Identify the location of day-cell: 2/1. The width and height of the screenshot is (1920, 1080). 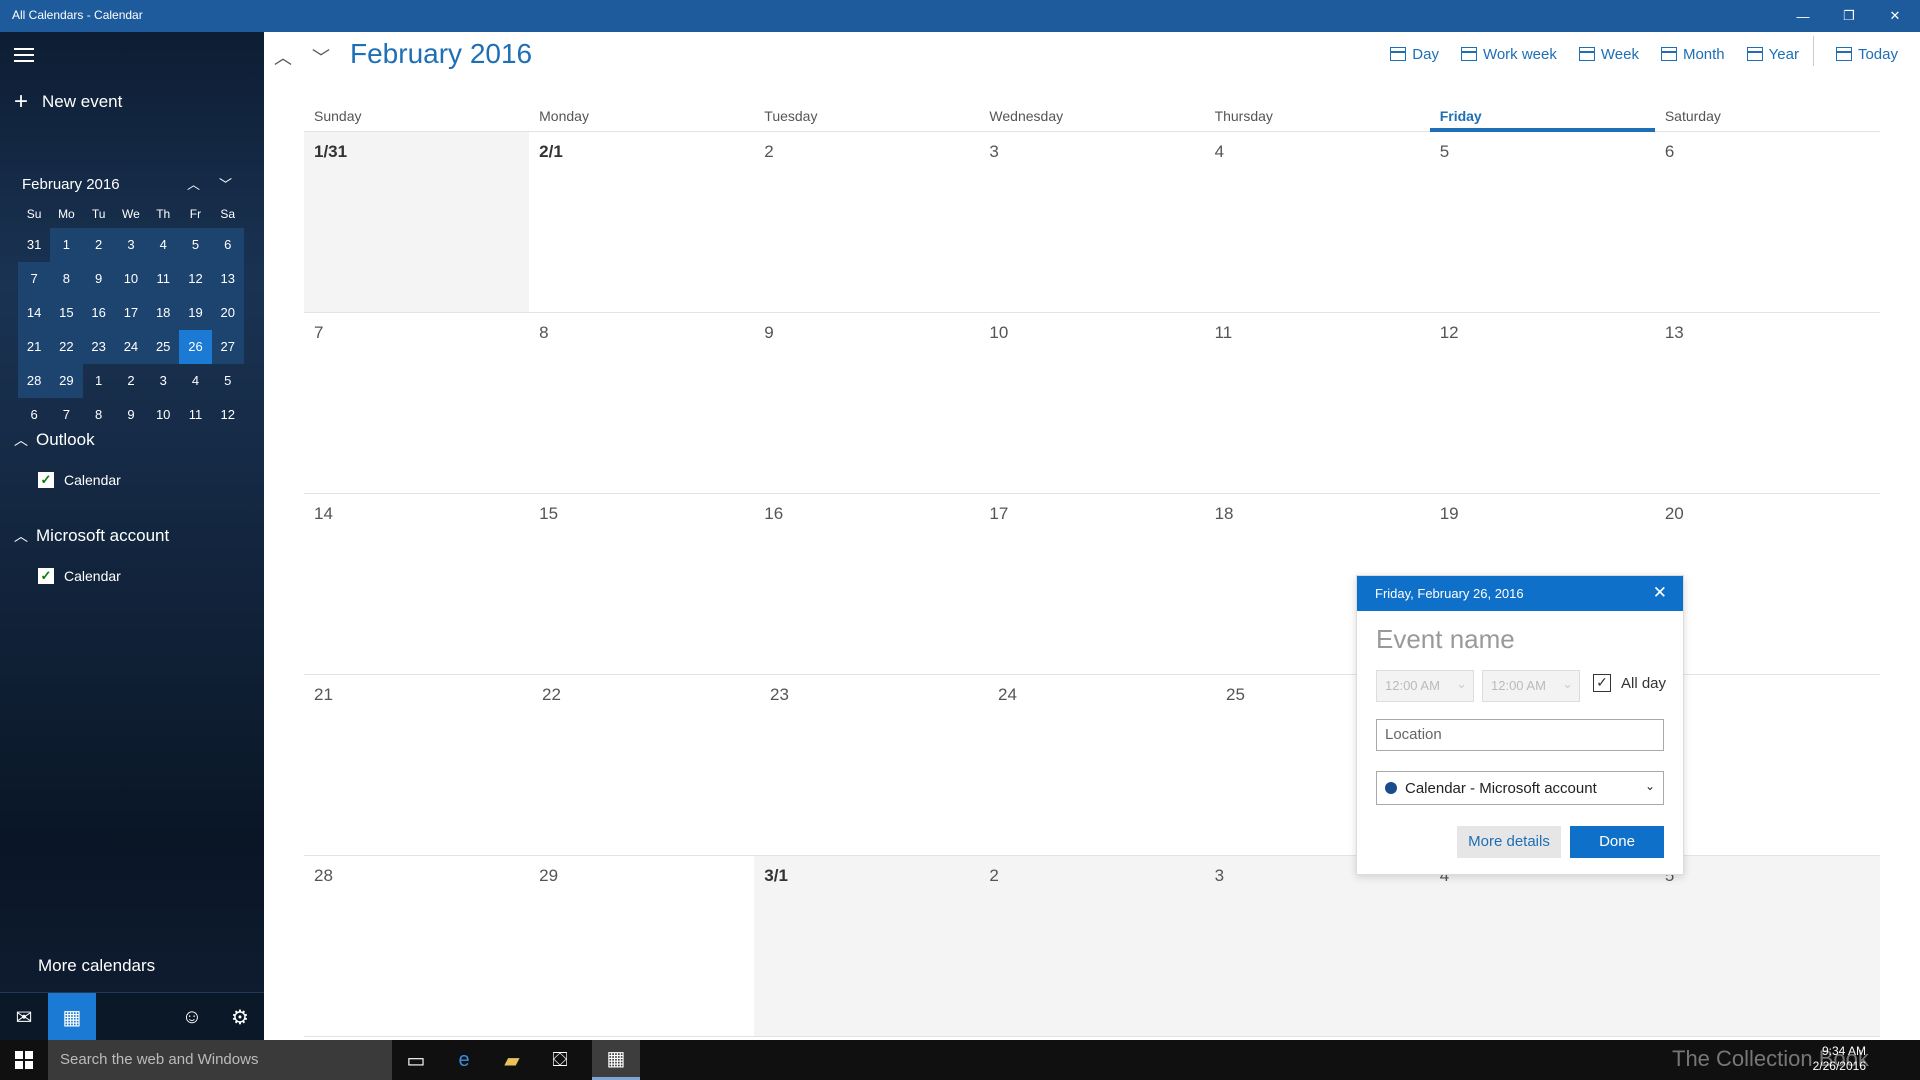
(641, 222).